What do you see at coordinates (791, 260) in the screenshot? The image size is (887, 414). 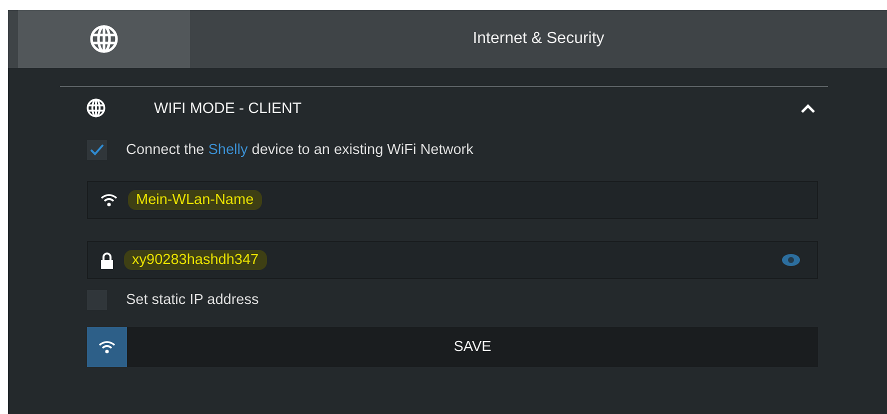 I see `eye-icon` at bounding box center [791, 260].